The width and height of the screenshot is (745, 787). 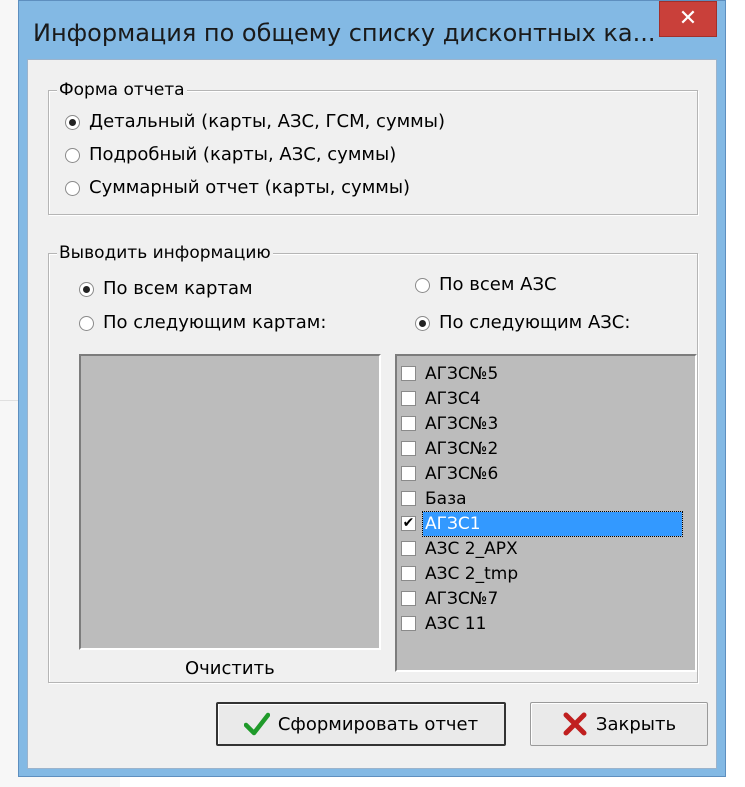 I want to click on station-label: АГЗС4, so click(x=453, y=399).